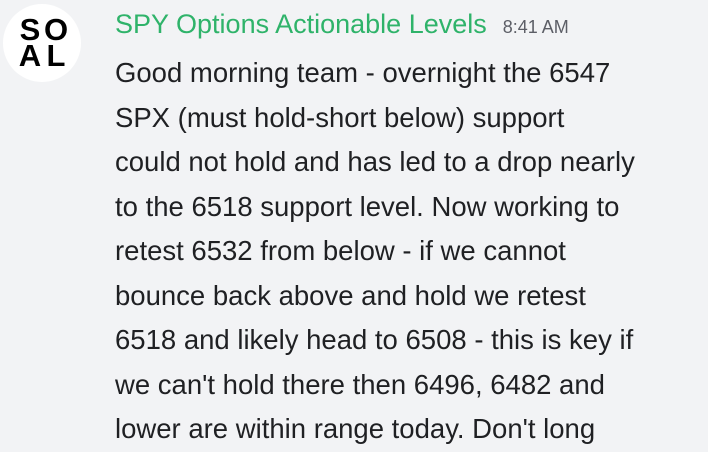 The image size is (708, 452). Describe the element at coordinates (29, 55) in the screenshot. I see `logo-letter: A` at that location.